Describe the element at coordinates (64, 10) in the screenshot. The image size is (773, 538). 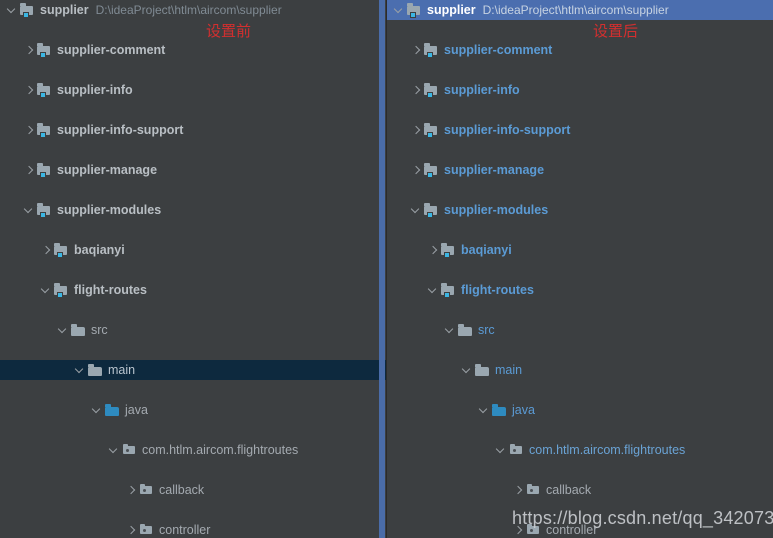
I see `tree-row-label: supplier` at that location.